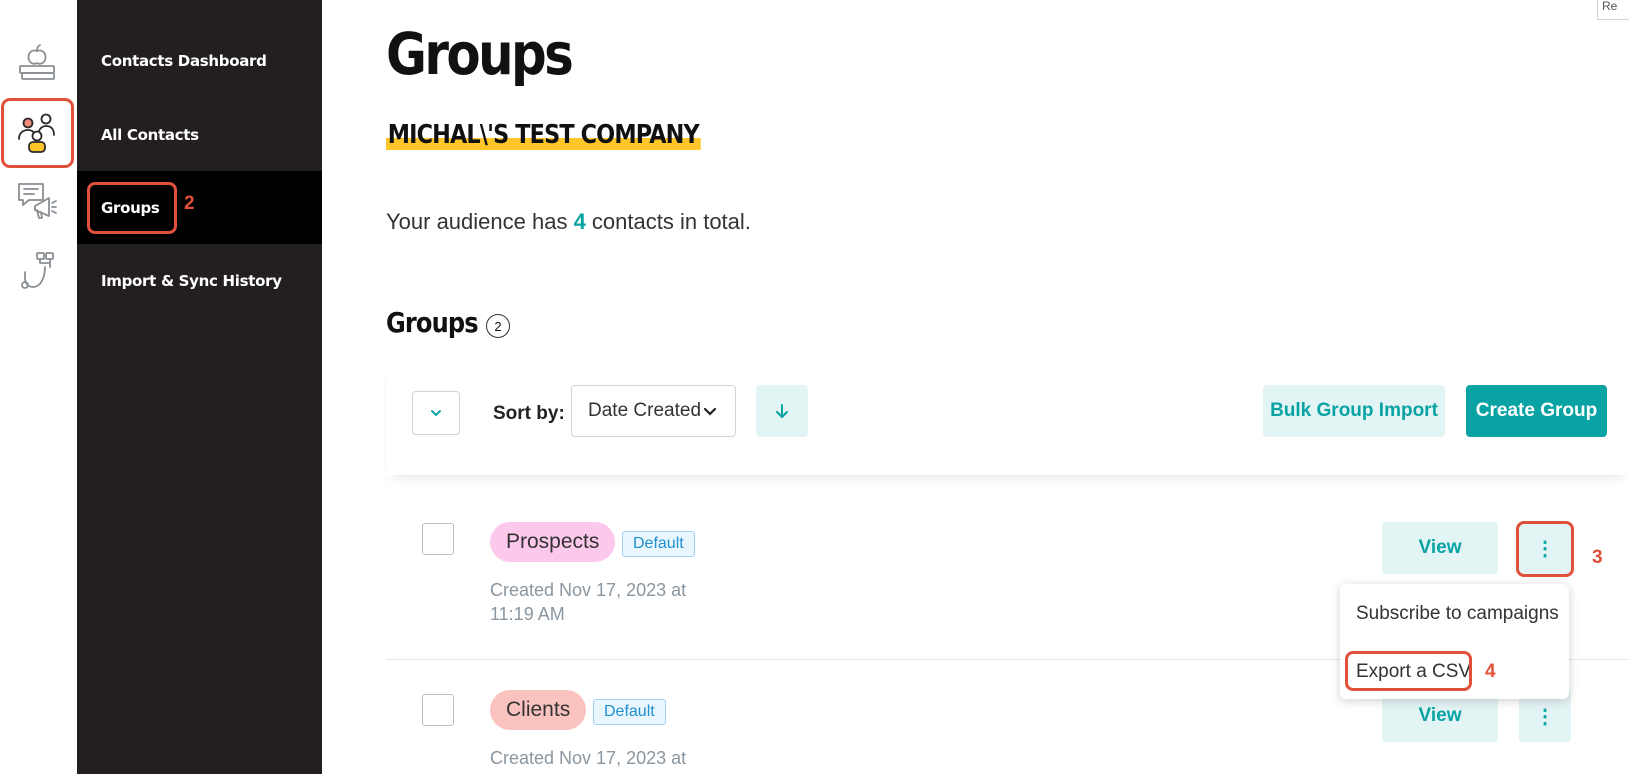 This screenshot has height=774, width=1629. I want to click on bulk-group-import-button: Bulk Group Import, so click(1354, 411).